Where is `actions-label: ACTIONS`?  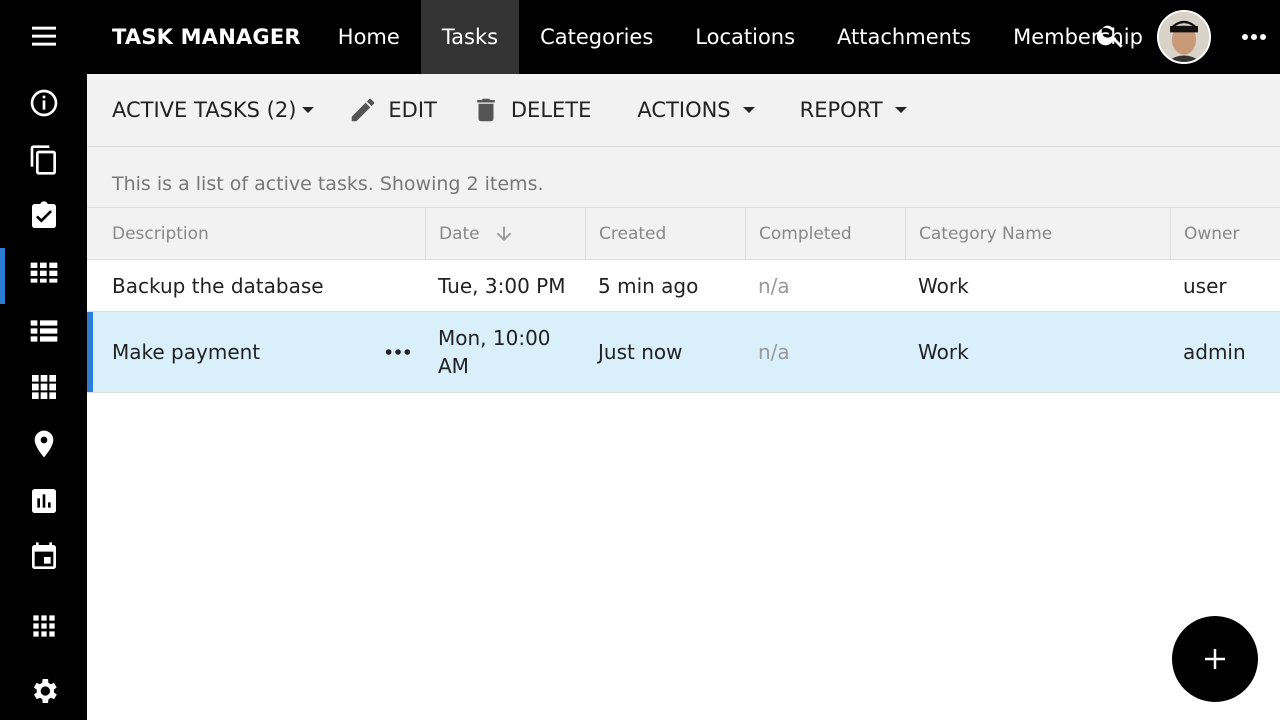 actions-label: ACTIONS is located at coordinates (684, 110).